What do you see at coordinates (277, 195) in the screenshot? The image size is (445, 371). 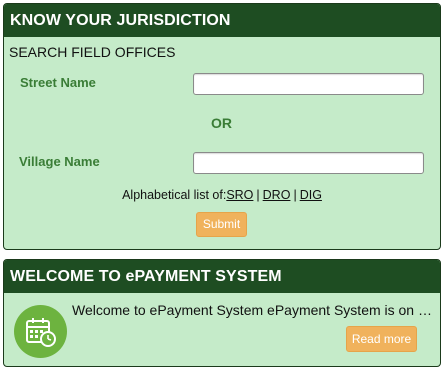 I see `dro-link: DRO` at bounding box center [277, 195].